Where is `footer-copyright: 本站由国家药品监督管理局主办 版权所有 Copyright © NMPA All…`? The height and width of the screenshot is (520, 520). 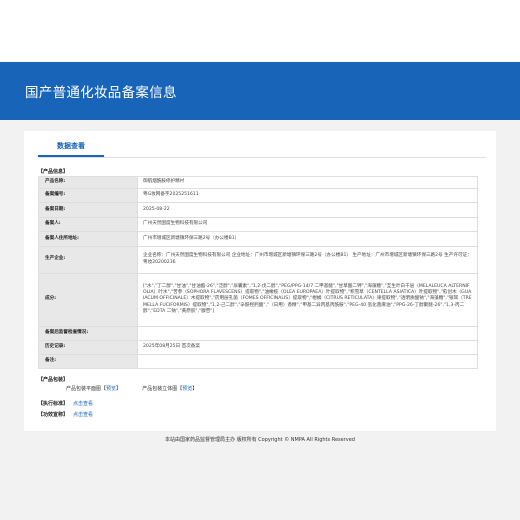
footer-copyright: 本站由国家药品监督管理局主办 版权所有 Copyright © NMPA All… is located at coordinates (260, 440).